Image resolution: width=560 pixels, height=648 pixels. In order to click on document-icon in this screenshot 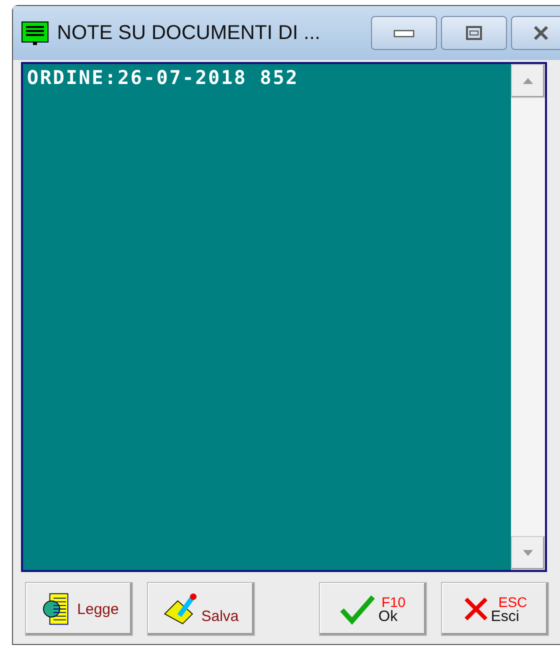, I will do `click(55, 609)`.